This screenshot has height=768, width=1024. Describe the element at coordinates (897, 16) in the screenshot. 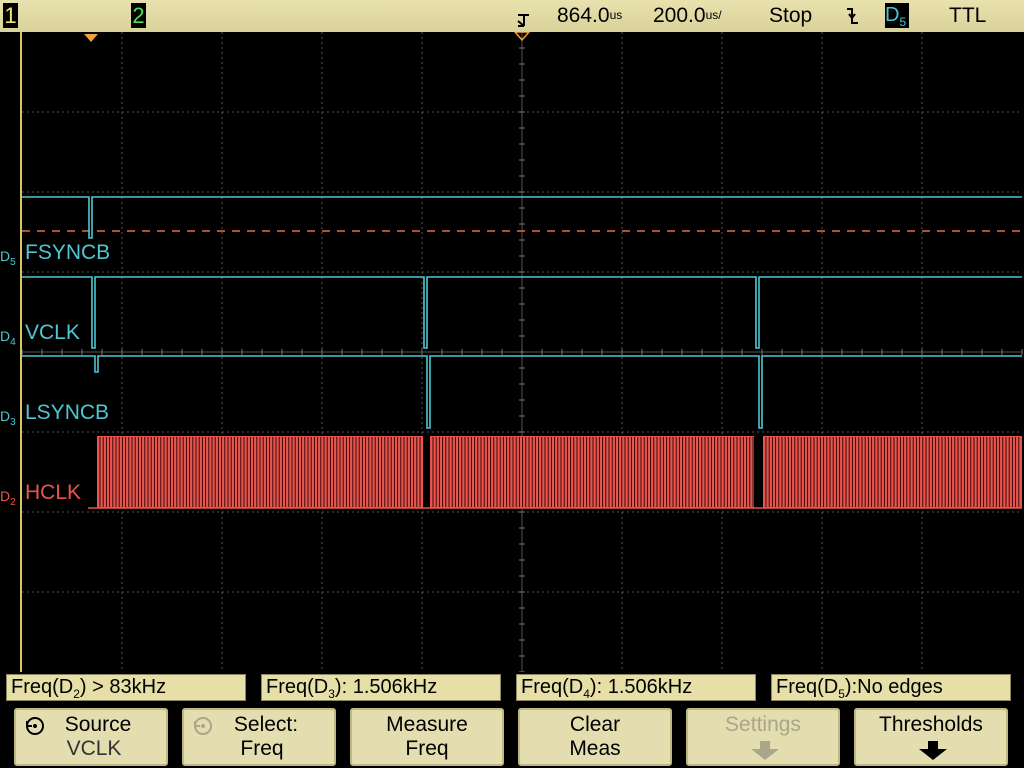

I see `trigger-source: D5` at that location.